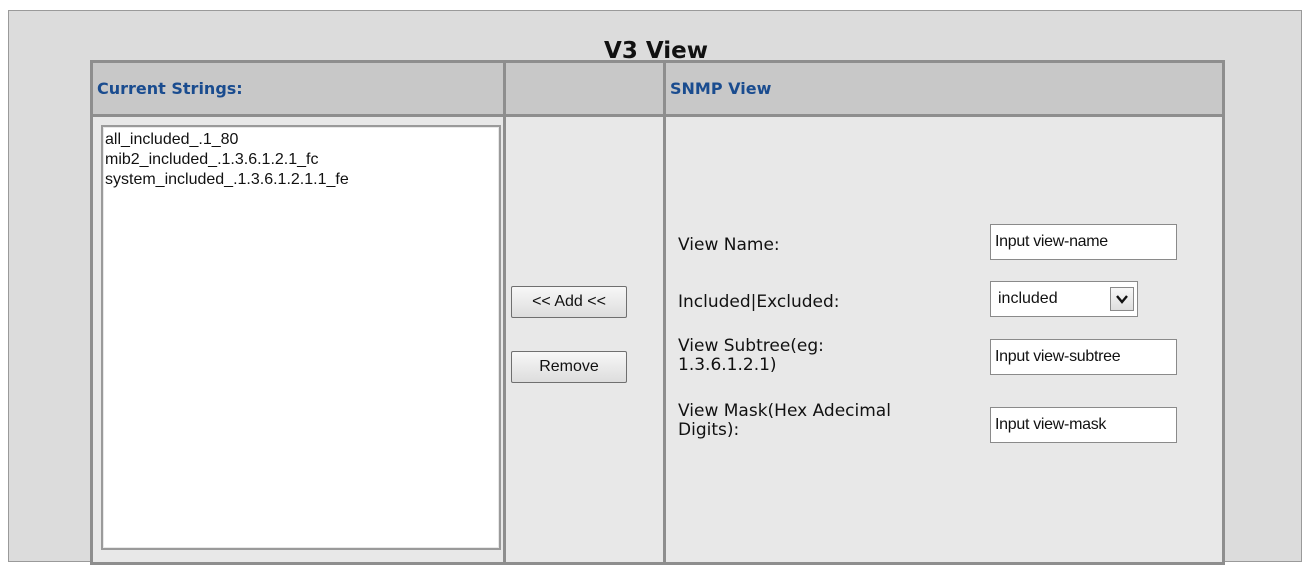  What do you see at coordinates (944, 88) in the screenshot?
I see `snmp-view-header: SNMP View` at bounding box center [944, 88].